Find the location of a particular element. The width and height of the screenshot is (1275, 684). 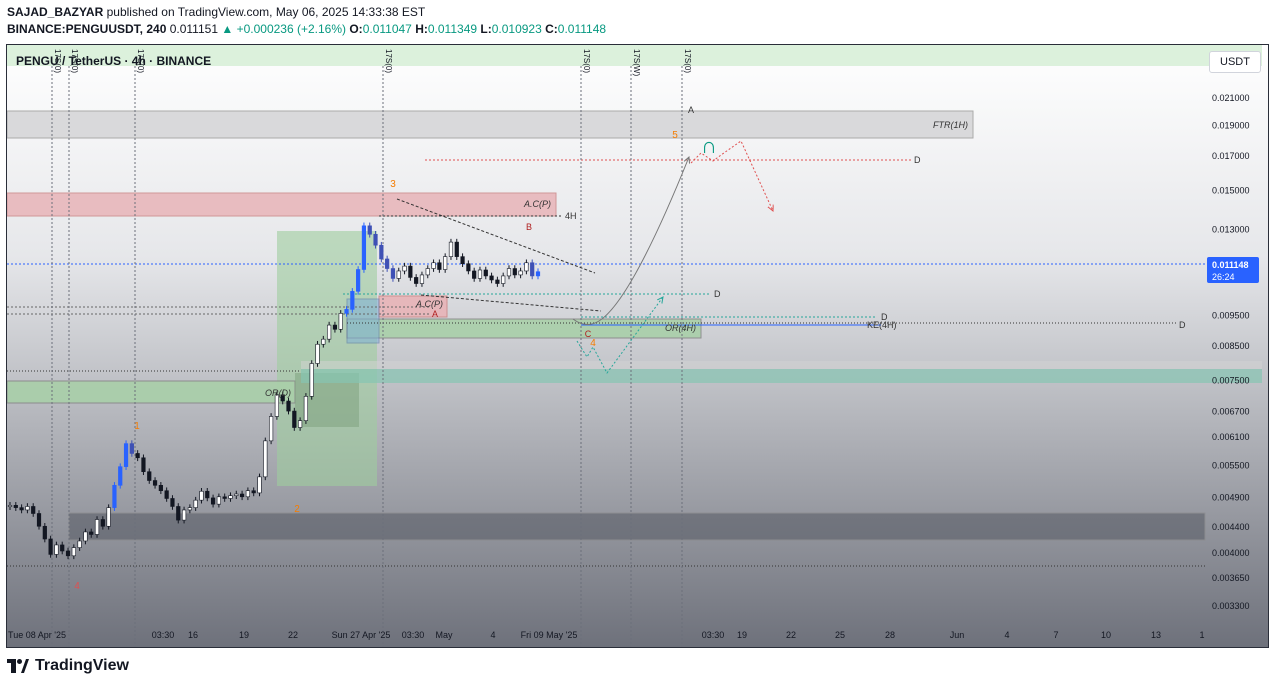

price-tick-7: 0.008500 is located at coordinates (1231, 346).